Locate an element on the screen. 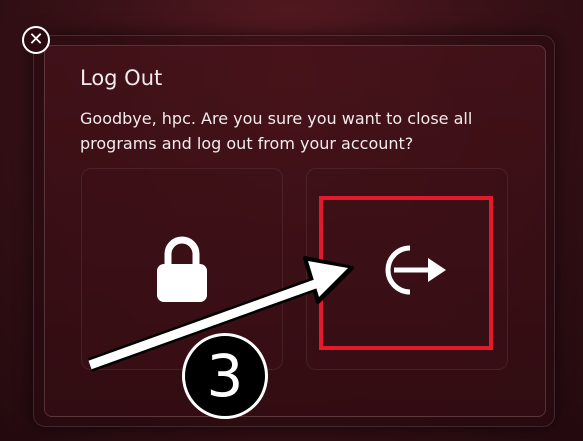  highlight-box is located at coordinates (406, 273).